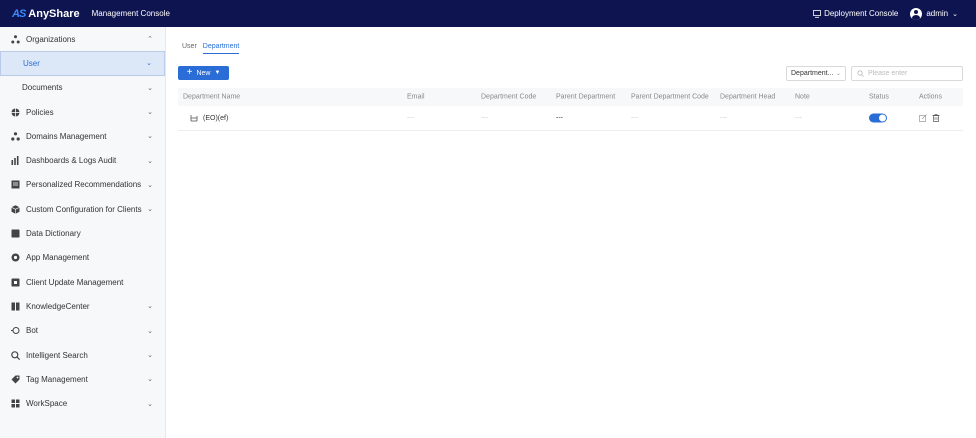  What do you see at coordinates (855, 13) in the screenshot?
I see `deployment-console-link: Deployment Console` at bounding box center [855, 13].